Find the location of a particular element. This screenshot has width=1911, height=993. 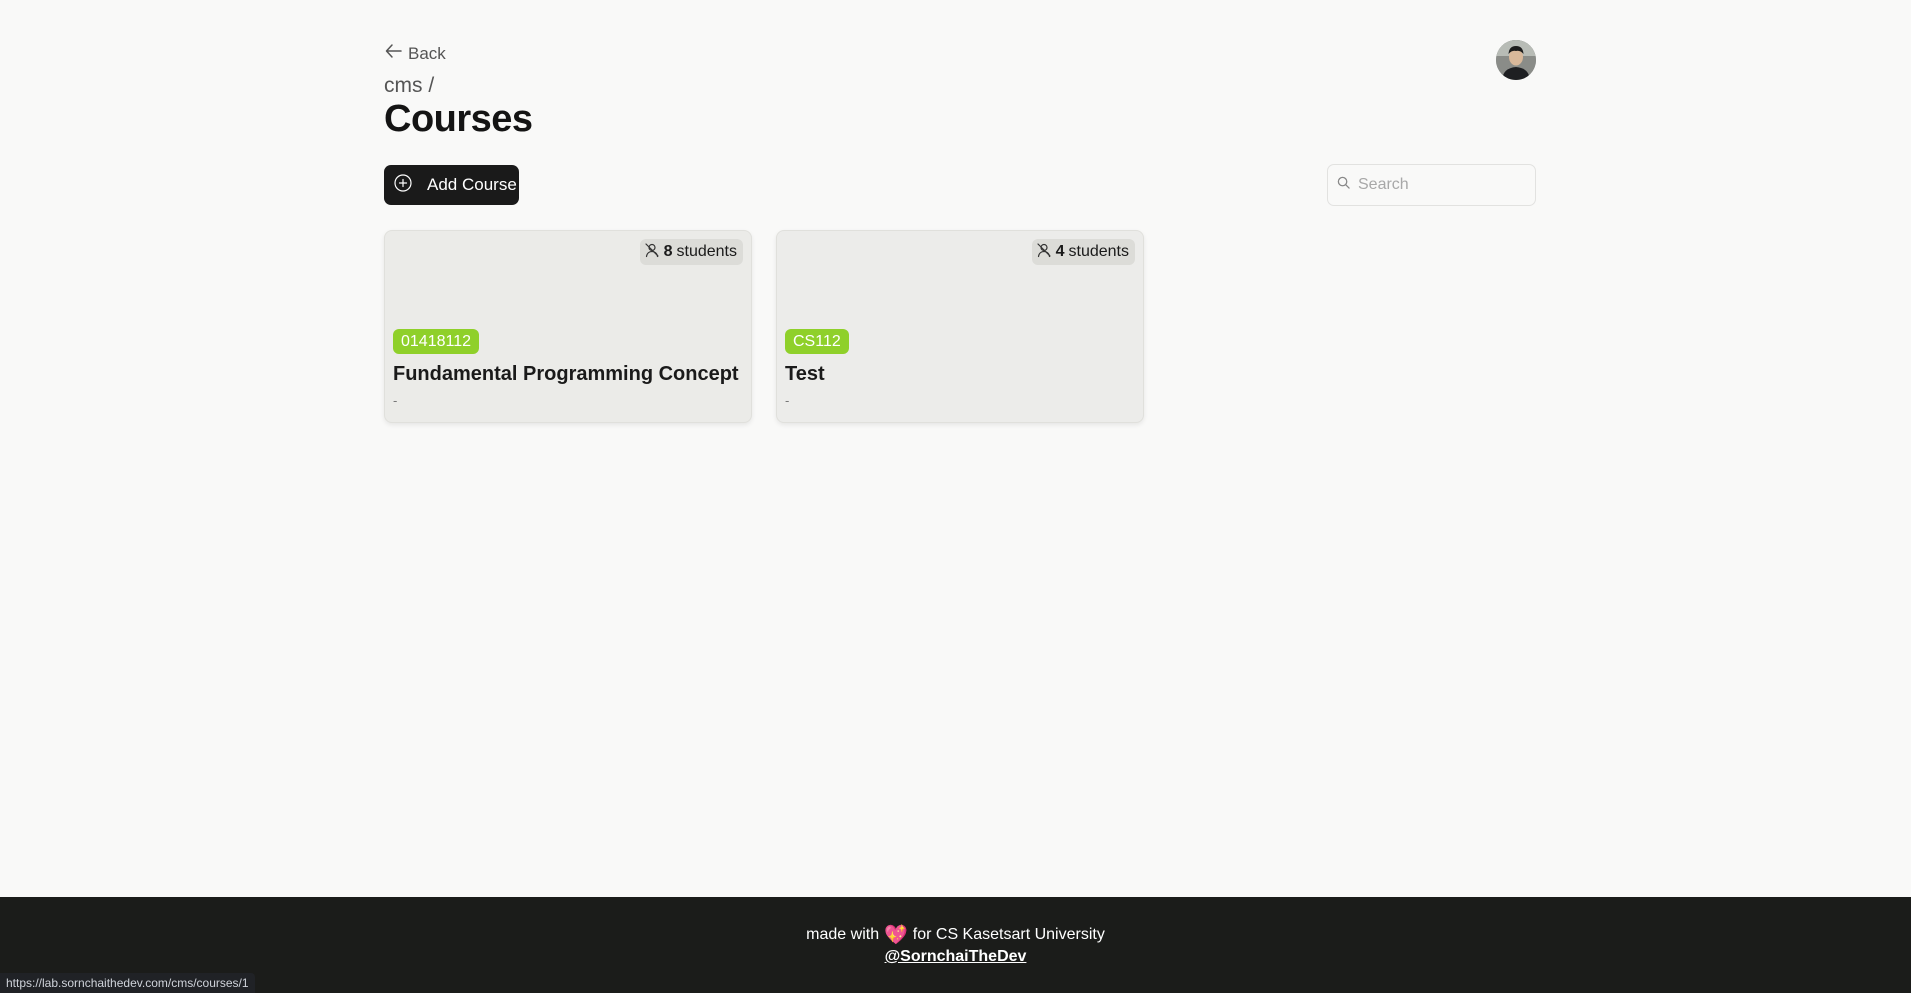

avatar is located at coordinates (1516, 60).